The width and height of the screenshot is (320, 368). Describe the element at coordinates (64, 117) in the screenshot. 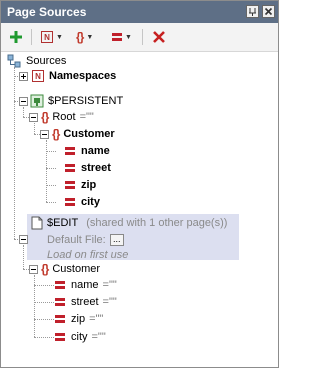

I see `root-label: Root` at that location.